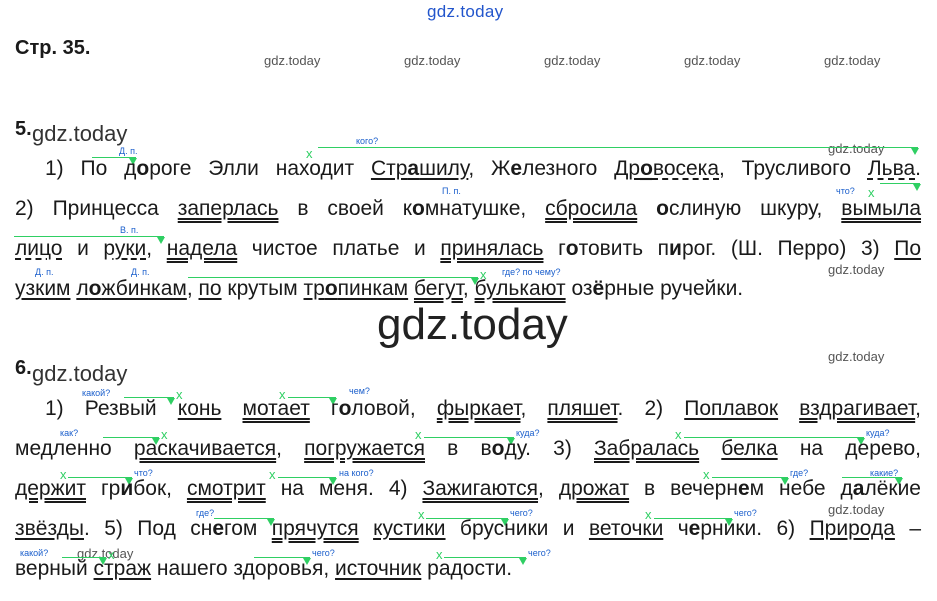 The width and height of the screenshot is (937, 601). What do you see at coordinates (53, 48) in the screenshot?
I see `page-reference: Стр. 35.` at bounding box center [53, 48].